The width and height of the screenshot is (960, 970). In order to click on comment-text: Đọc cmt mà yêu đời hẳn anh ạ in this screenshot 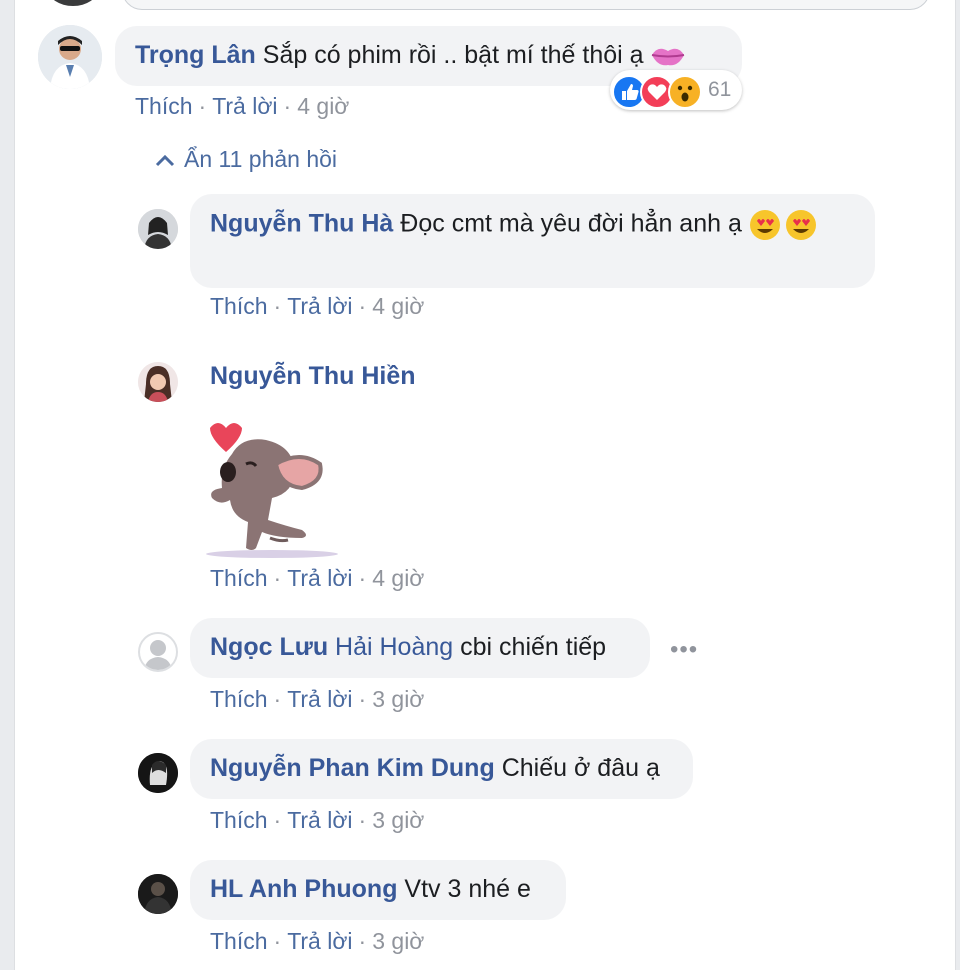, I will do `click(571, 223)`.